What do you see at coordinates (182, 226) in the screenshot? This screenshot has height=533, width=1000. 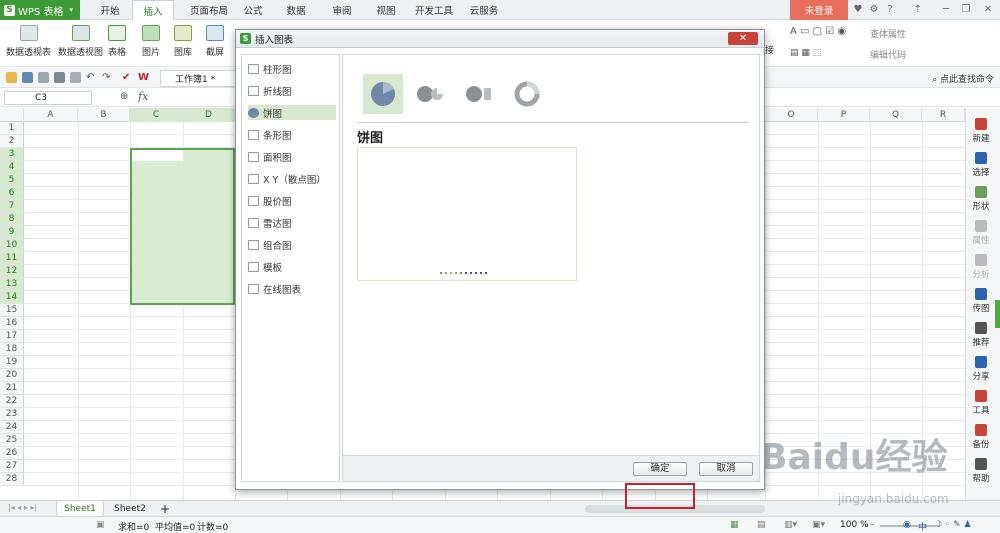 I see `selected-range` at bounding box center [182, 226].